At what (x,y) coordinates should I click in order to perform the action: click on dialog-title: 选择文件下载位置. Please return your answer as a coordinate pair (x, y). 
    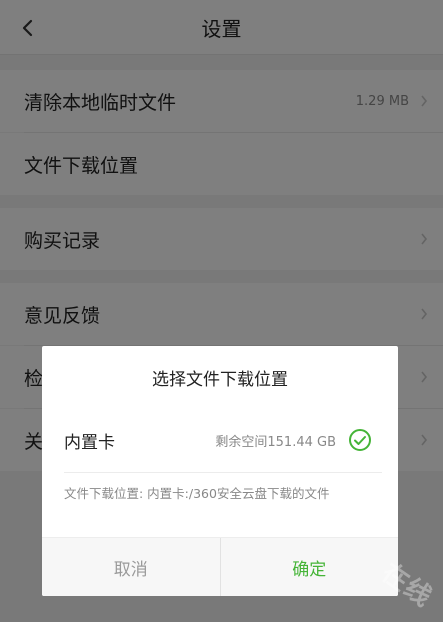
    Looking at the image, I should click on (220, 379).